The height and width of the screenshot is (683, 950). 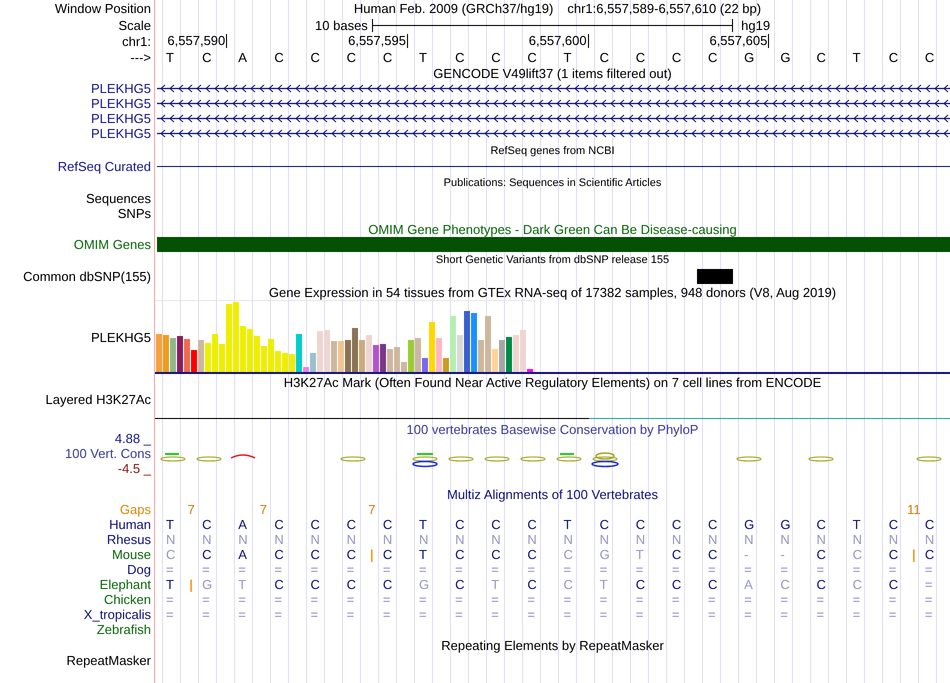 I want to click on gap-count: 11, so click(x=914, y=509).